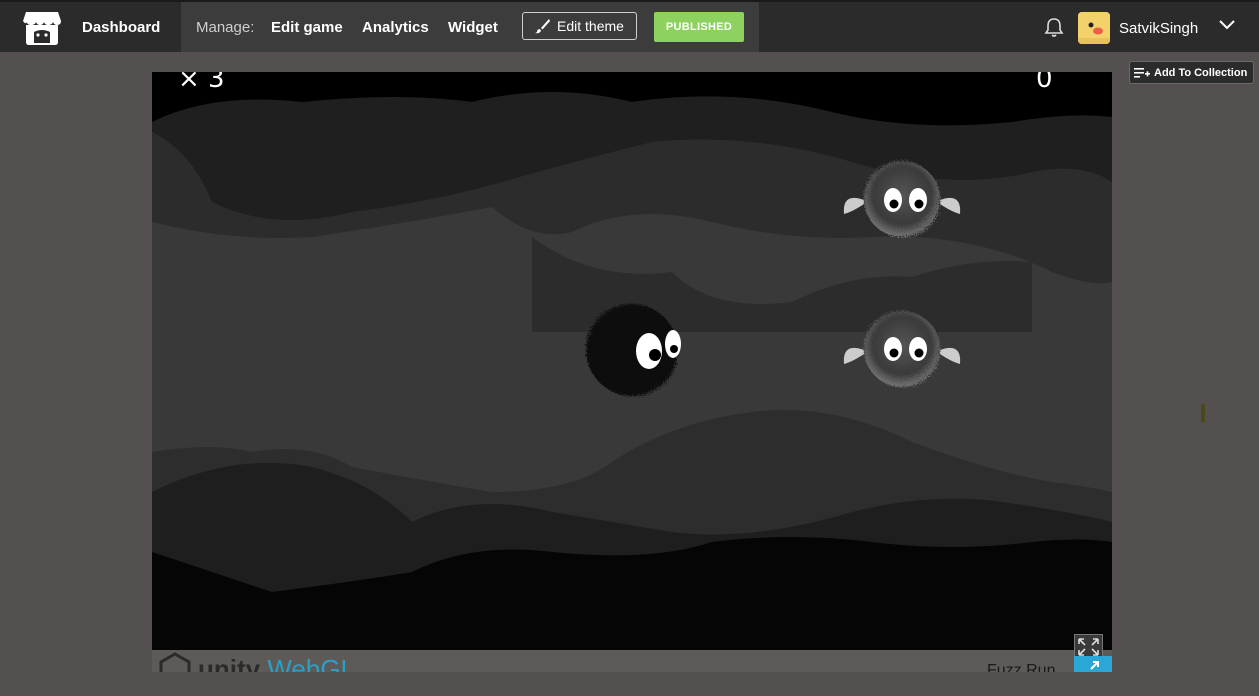 Image resolution: width=1259 pixels, height=696 pixels. Describe the element at coordinates (1227, 25) in the screenshot. I see `chevron-down-icon` at that location.